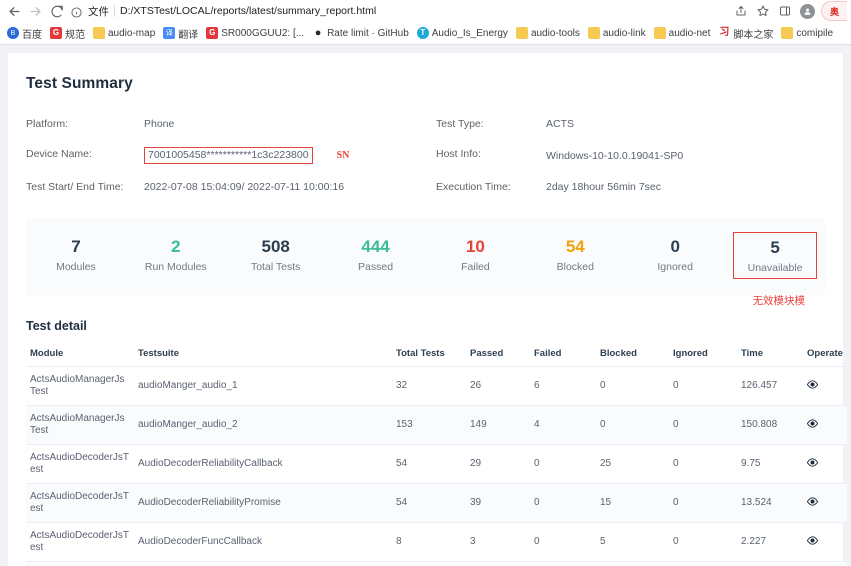 This screenshot has height=566, width=851. Describe the element at coordinates (763, 11) in the screenshot. I see `star-icon` at that location.